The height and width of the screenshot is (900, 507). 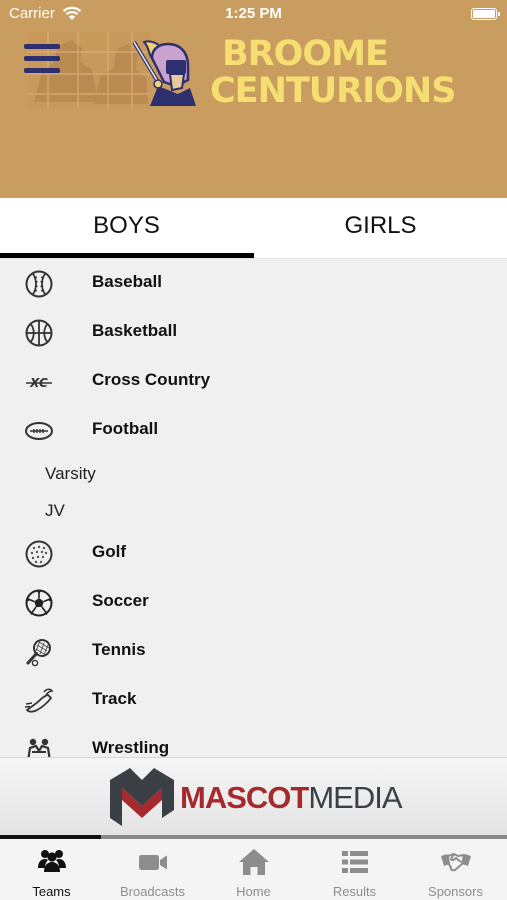 What do you see at coordinates (305, 54) in the screenshot?
I see `team-name-line1: BROOME` at bounding box center [305, 54].